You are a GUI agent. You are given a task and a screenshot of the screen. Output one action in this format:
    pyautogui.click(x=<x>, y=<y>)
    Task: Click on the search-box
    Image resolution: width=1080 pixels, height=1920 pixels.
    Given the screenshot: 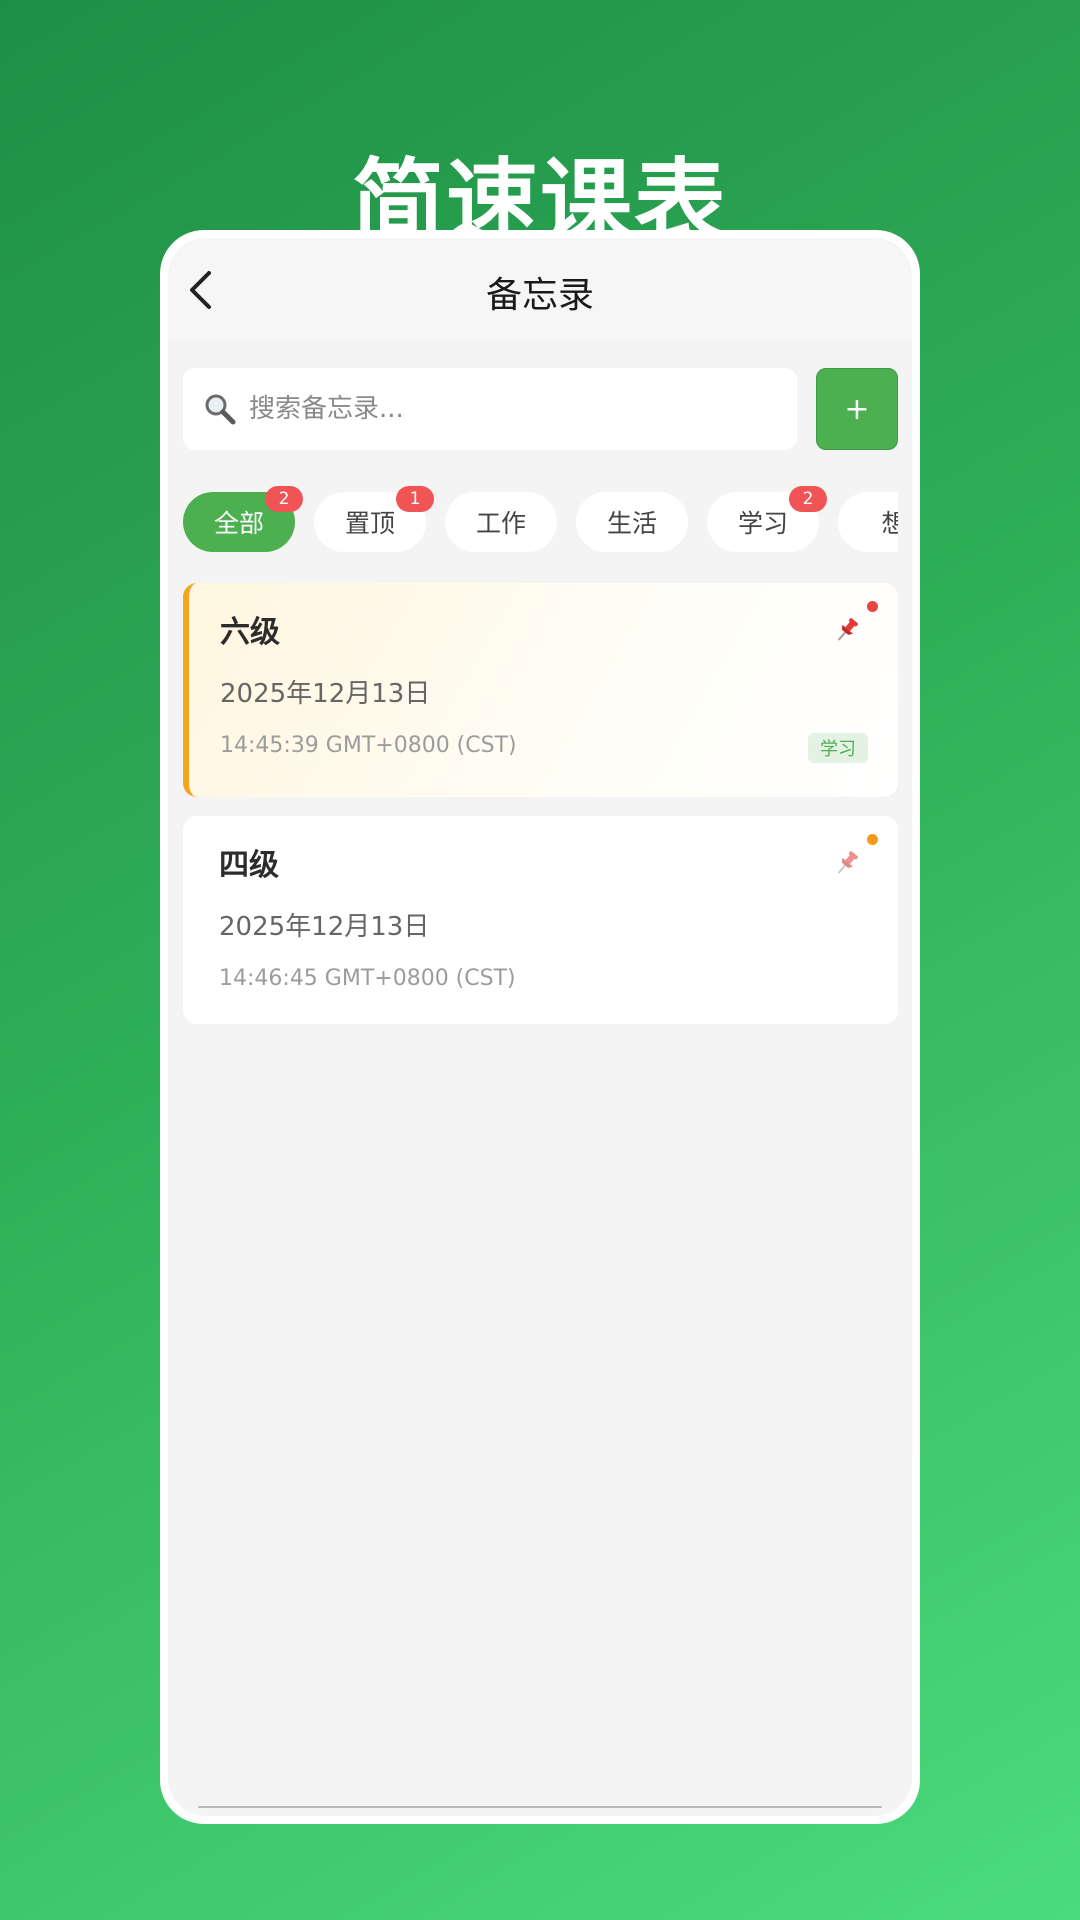 What is the action you would take?
    pyautogui.click(x=490, y=409)
    